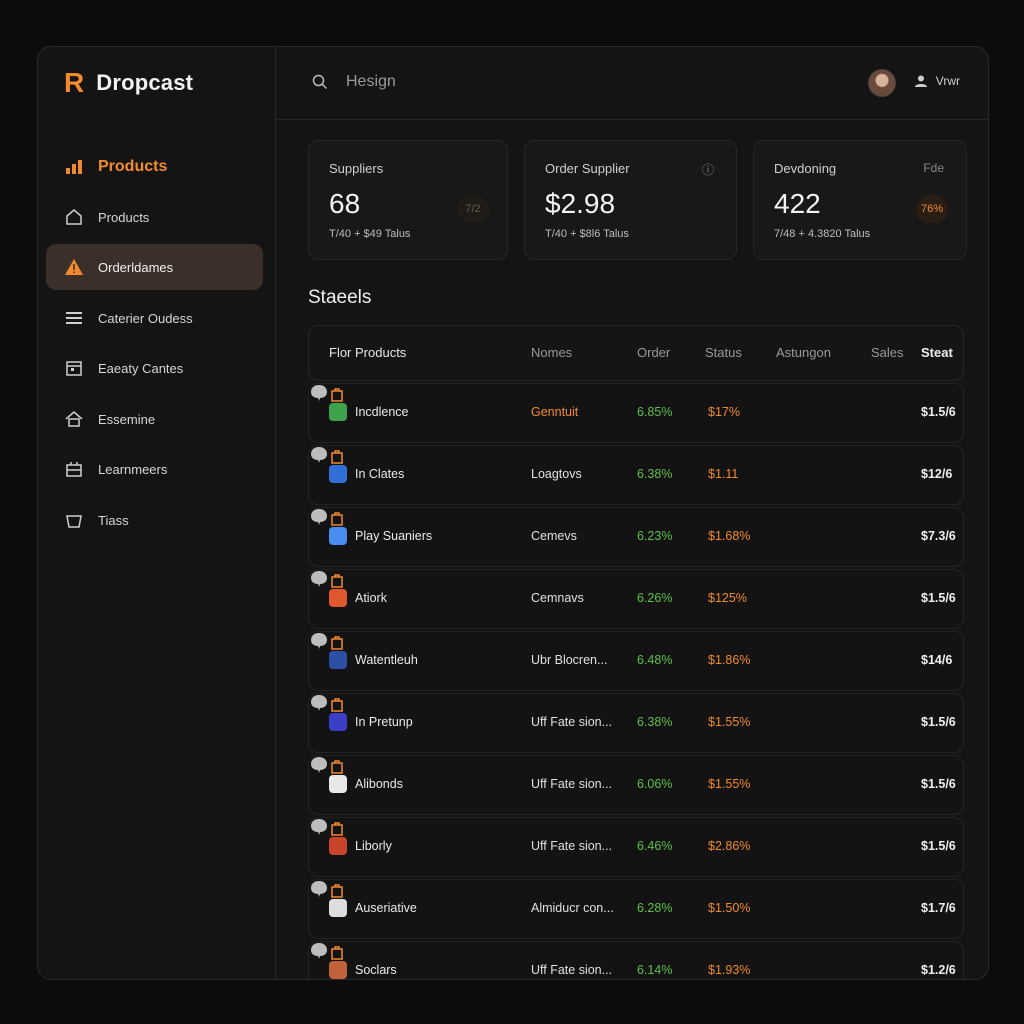 The image size is (1024, 1024). I want to click on table-row: Atiork Cemnavs 6.26% $125% $1.5/6, so click(636, 599).